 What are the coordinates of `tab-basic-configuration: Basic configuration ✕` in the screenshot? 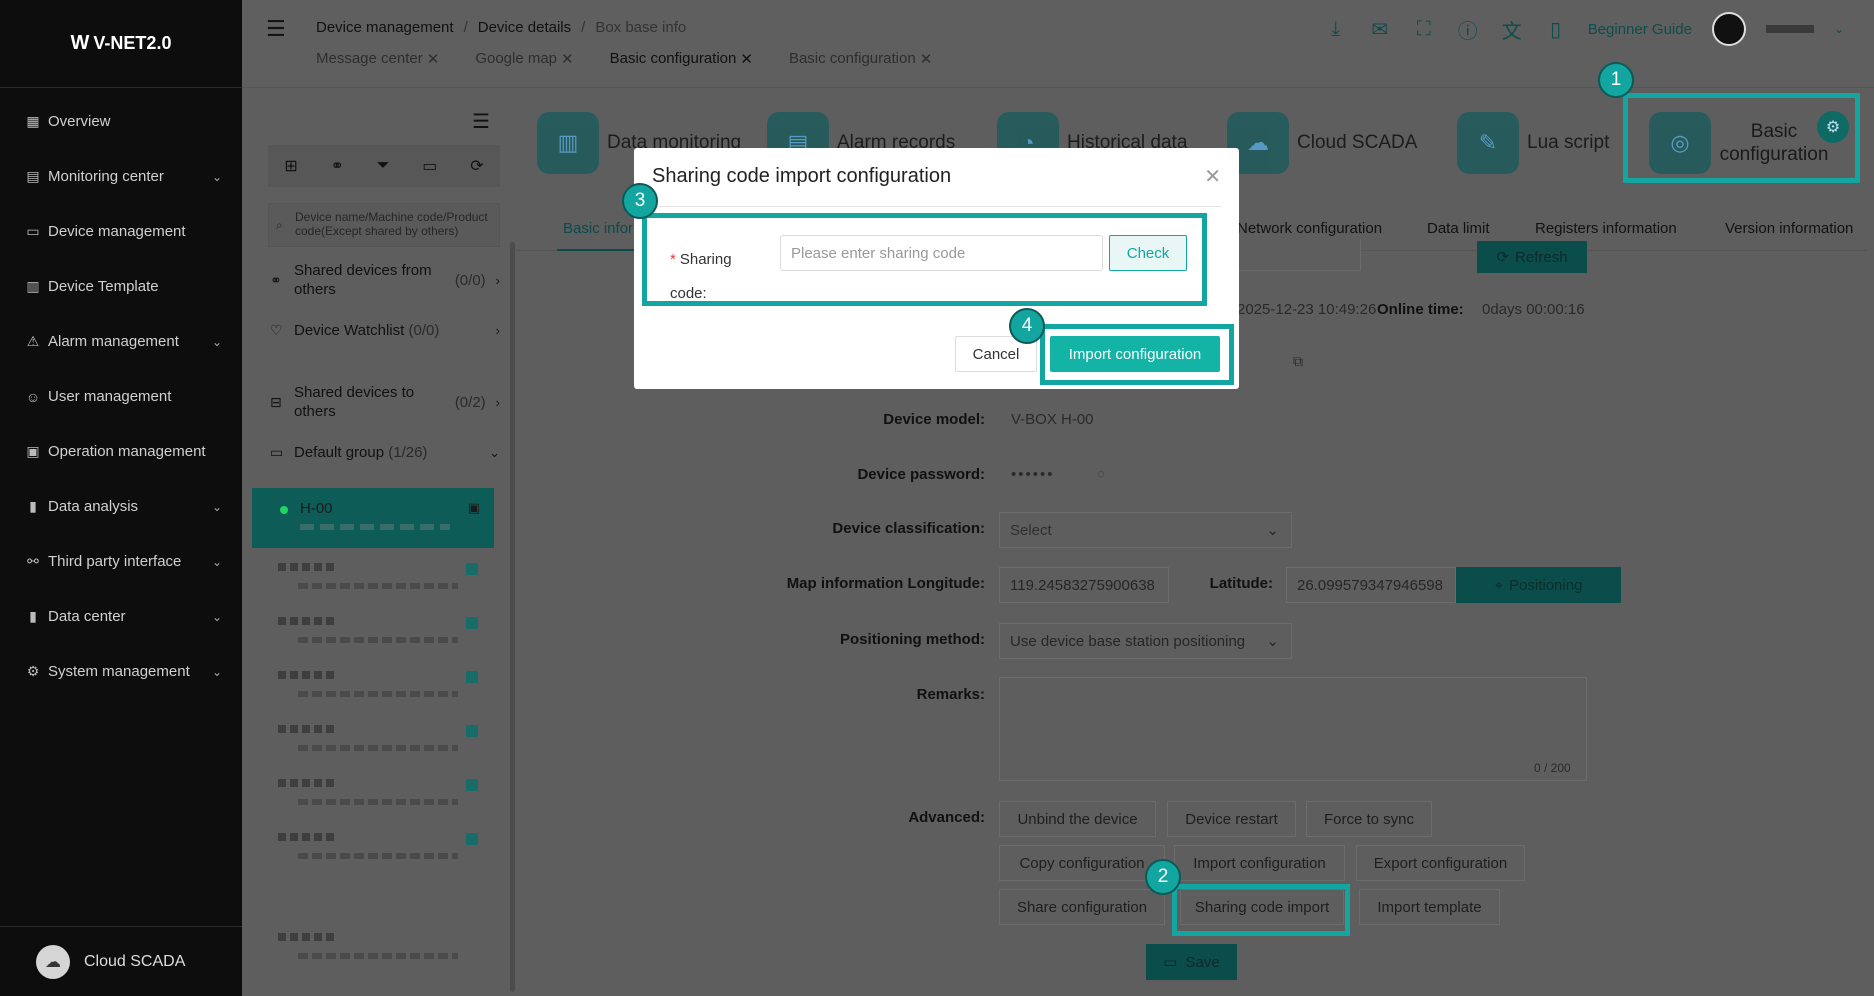 It's located at (860, 59).